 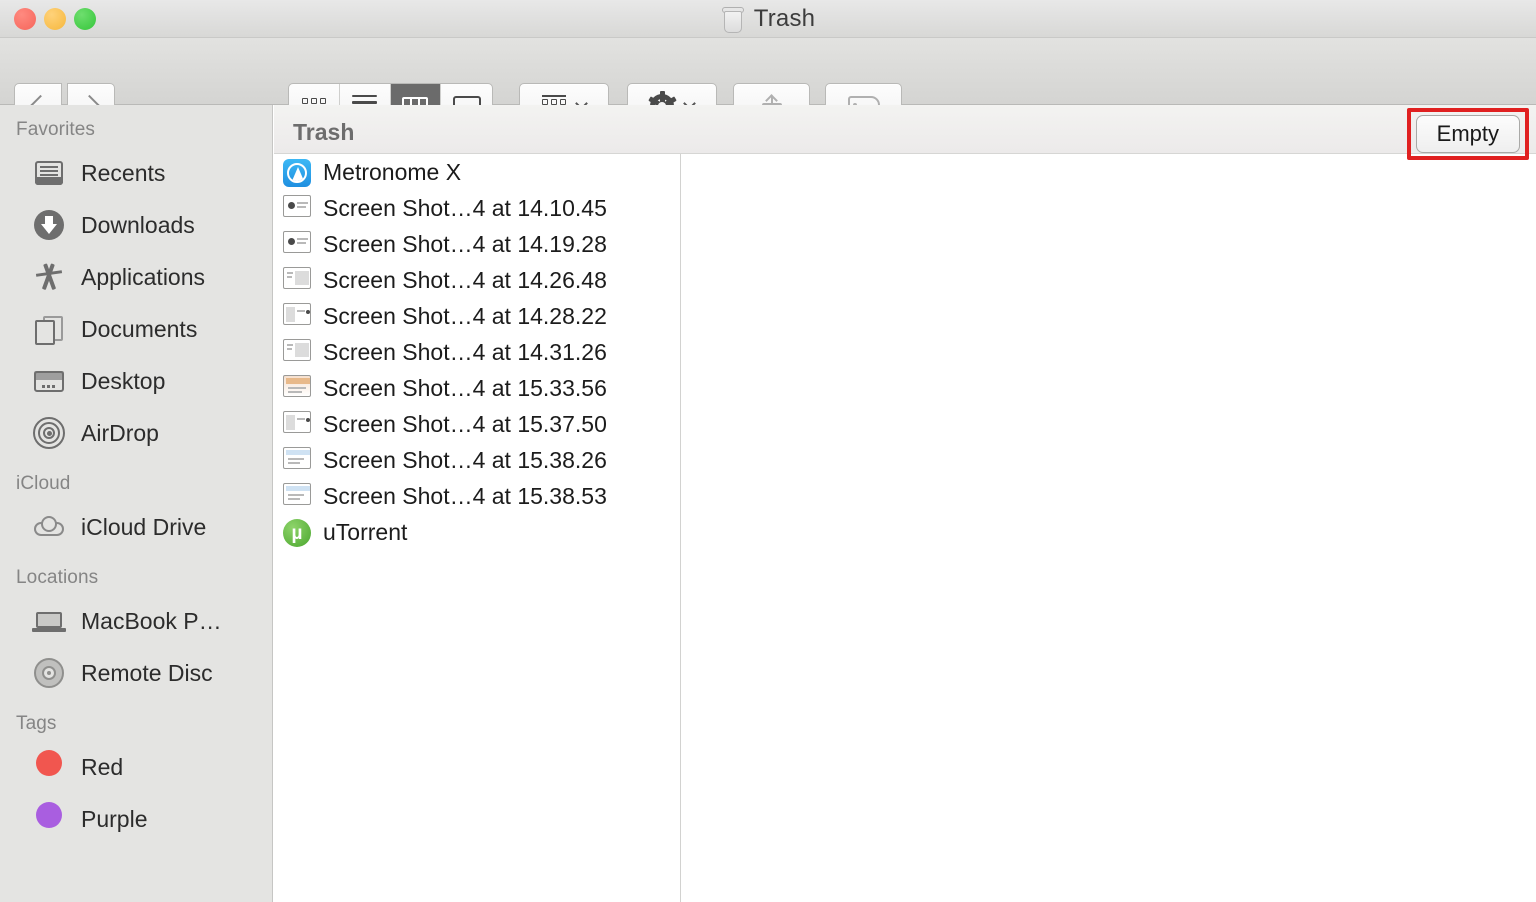 I want to click on sidebar-item-documents: Documents, so click(x=136, y=329).